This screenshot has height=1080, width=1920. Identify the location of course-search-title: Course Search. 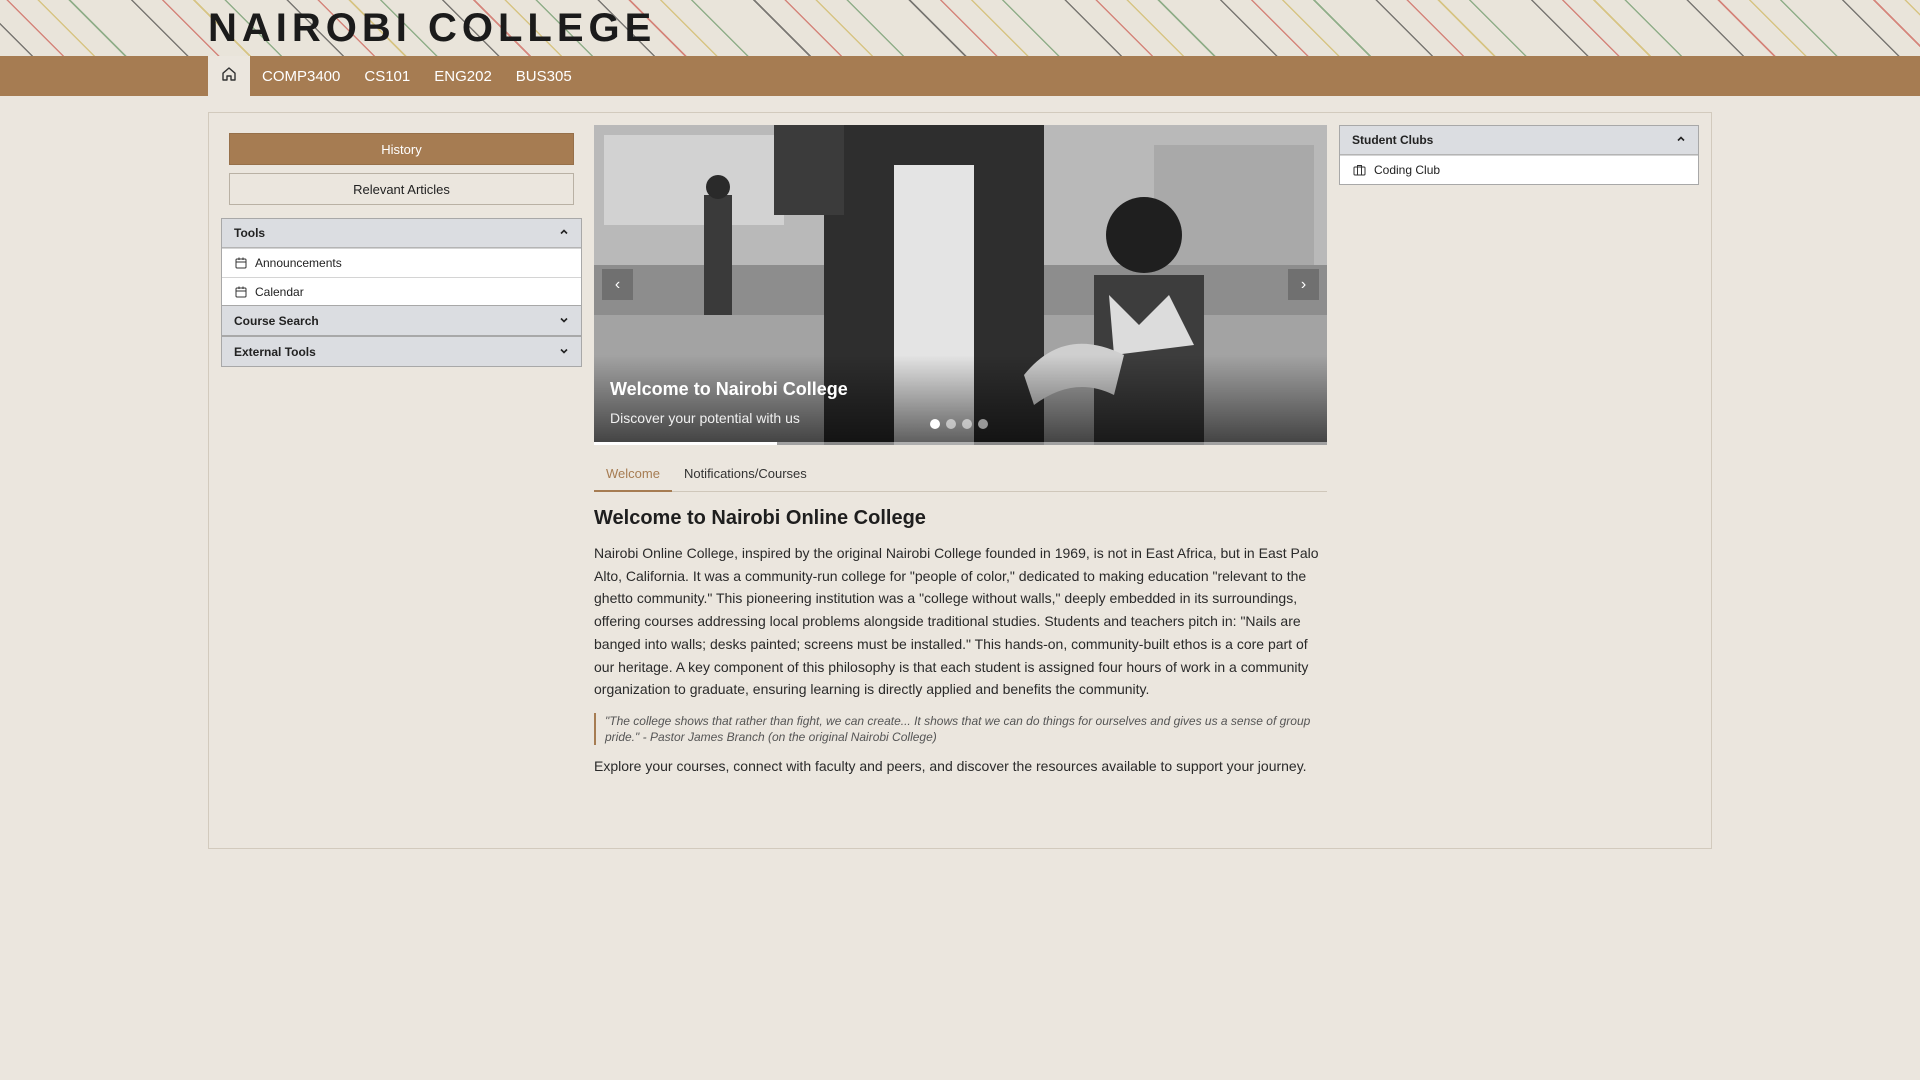
(276, 320).